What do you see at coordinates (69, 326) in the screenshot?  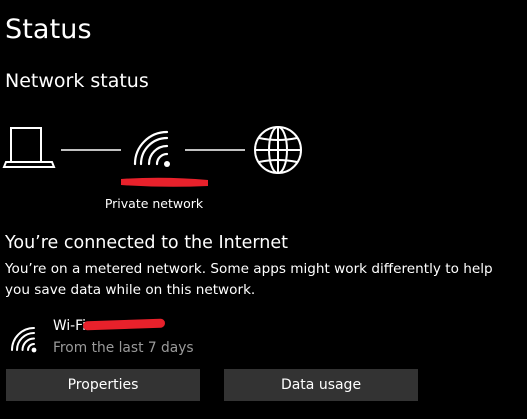 I see `adapter-name: Wi-Fi` at bounding box center [69, 326].